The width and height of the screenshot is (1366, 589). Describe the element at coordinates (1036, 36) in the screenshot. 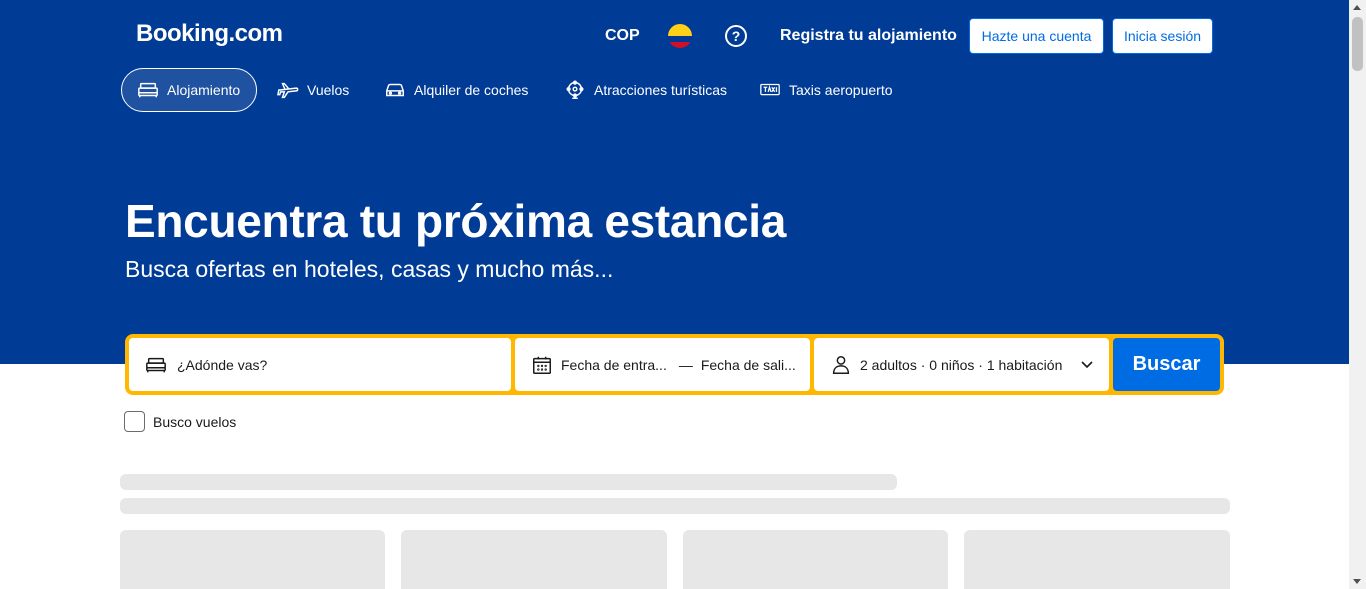

I see `register-button: Hazte una cuenta` at that location.